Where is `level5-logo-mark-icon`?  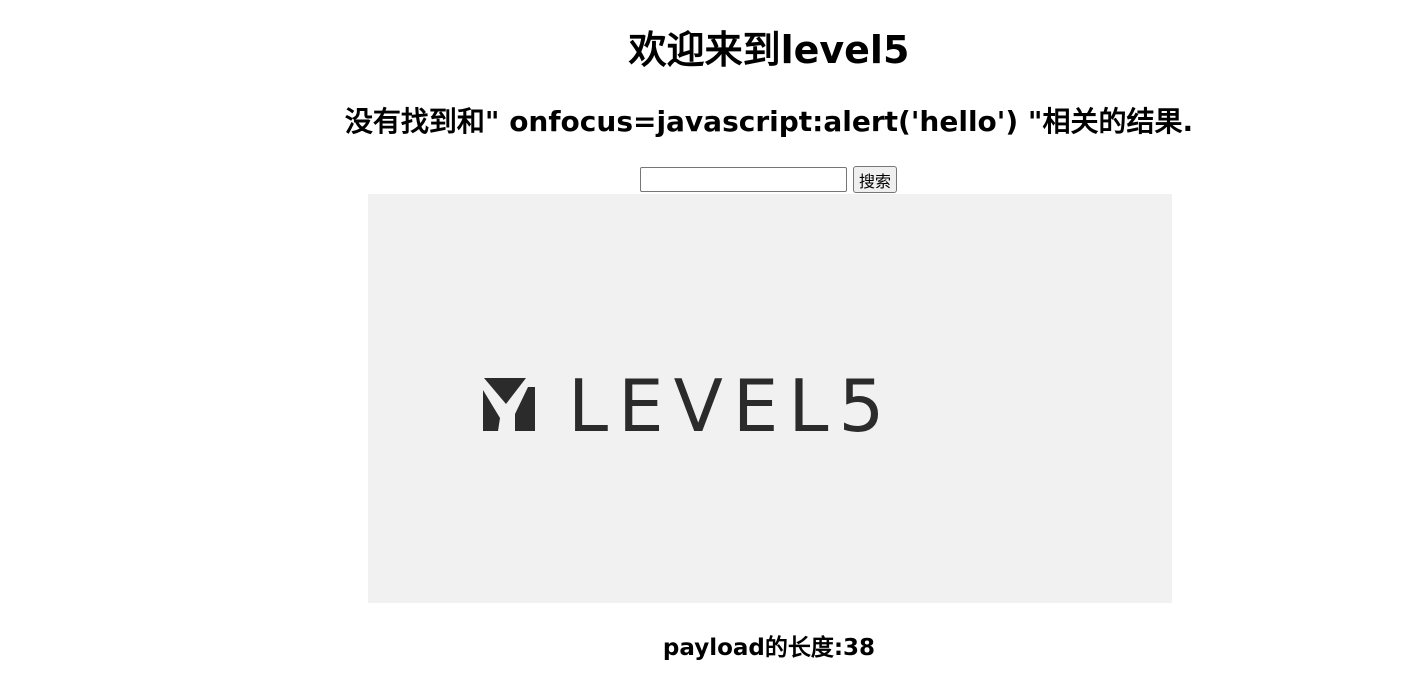 level5-logo-mark-icon is located at coordinates (509, 404).